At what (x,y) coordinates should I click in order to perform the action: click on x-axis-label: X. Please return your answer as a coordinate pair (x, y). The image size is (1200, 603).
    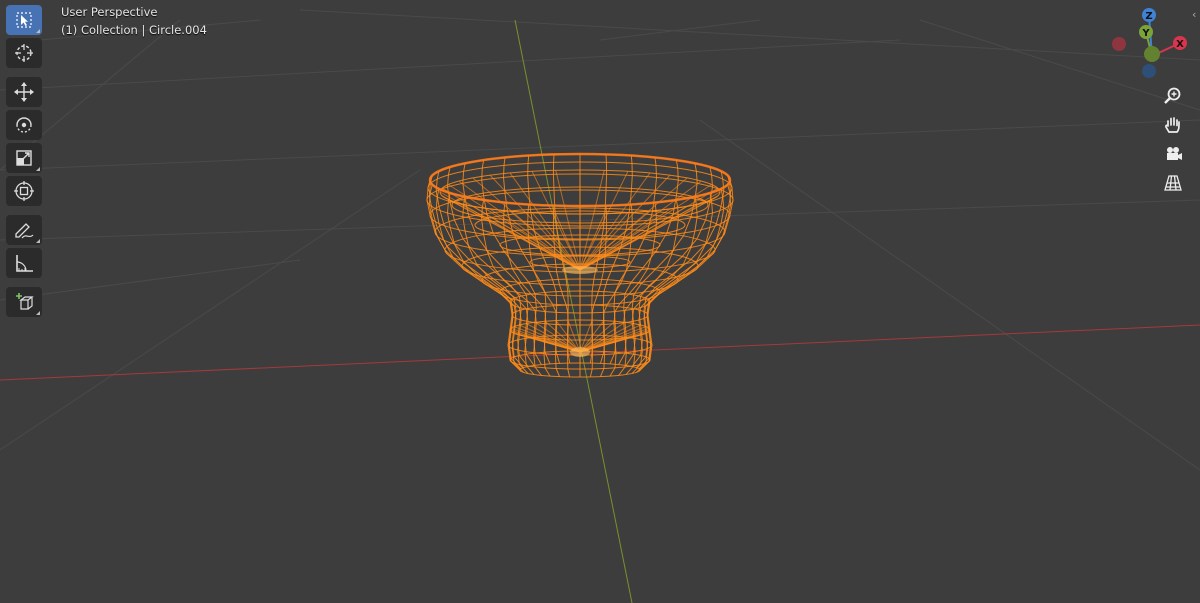
    Looking at the image, I should click on (1180, 44).